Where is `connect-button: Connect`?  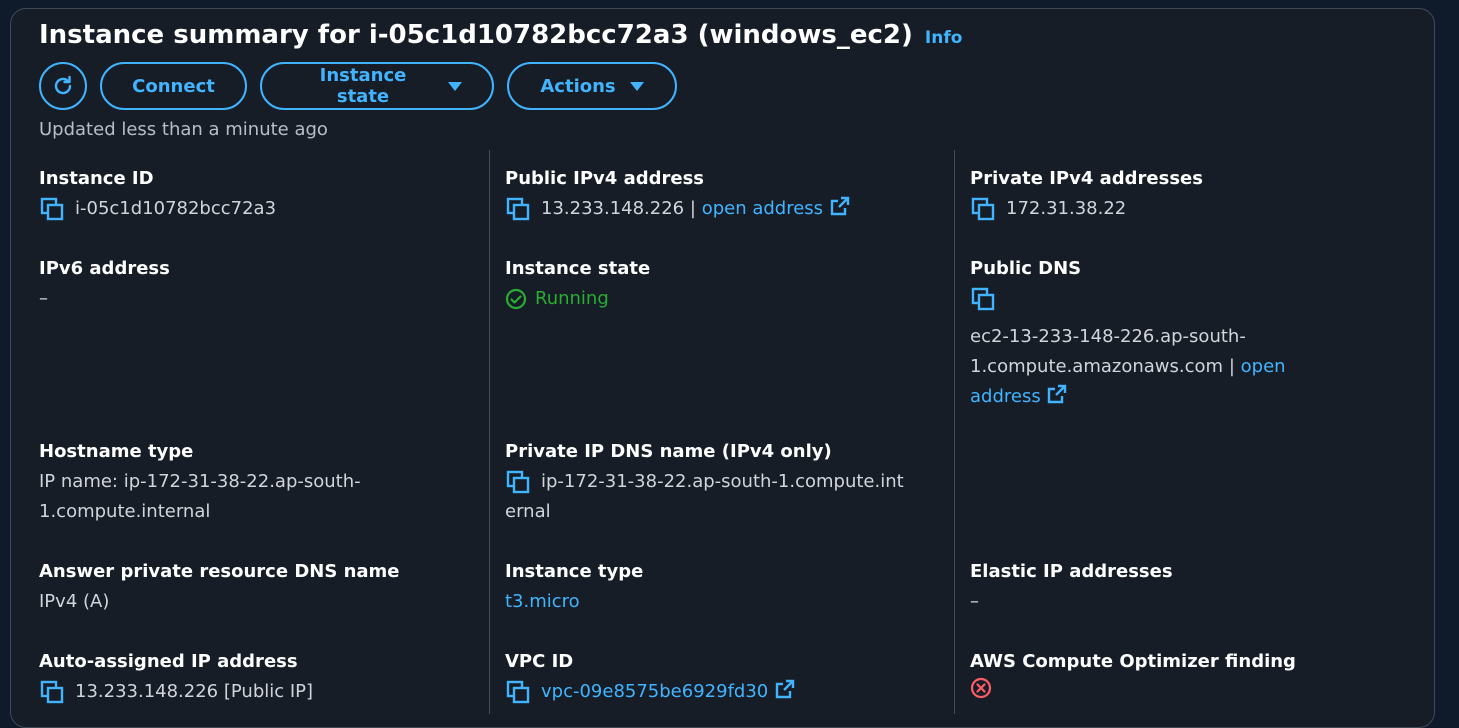 connect-button: Connect is located at coordinates (173, 86).